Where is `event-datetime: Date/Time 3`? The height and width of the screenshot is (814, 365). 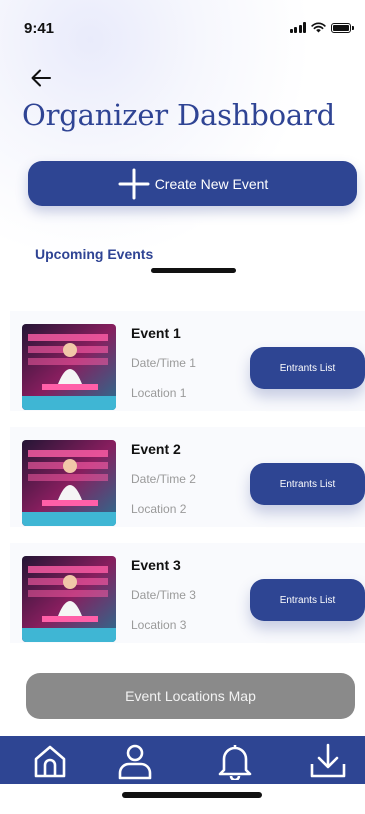 event-datetime: Date/Time 3 is located at coordinates (163, 595).